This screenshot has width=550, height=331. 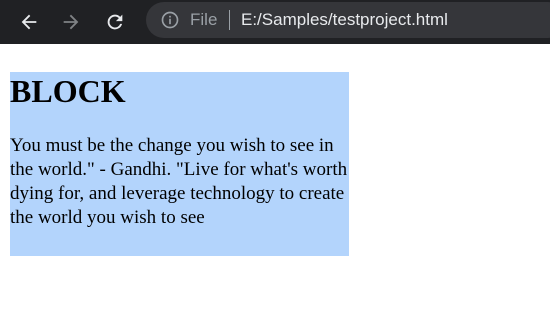 What do you see at coordinates (68, 91) in the screenshot?
I see `page-heading: BLOCK` at bounding box center [68, 91].